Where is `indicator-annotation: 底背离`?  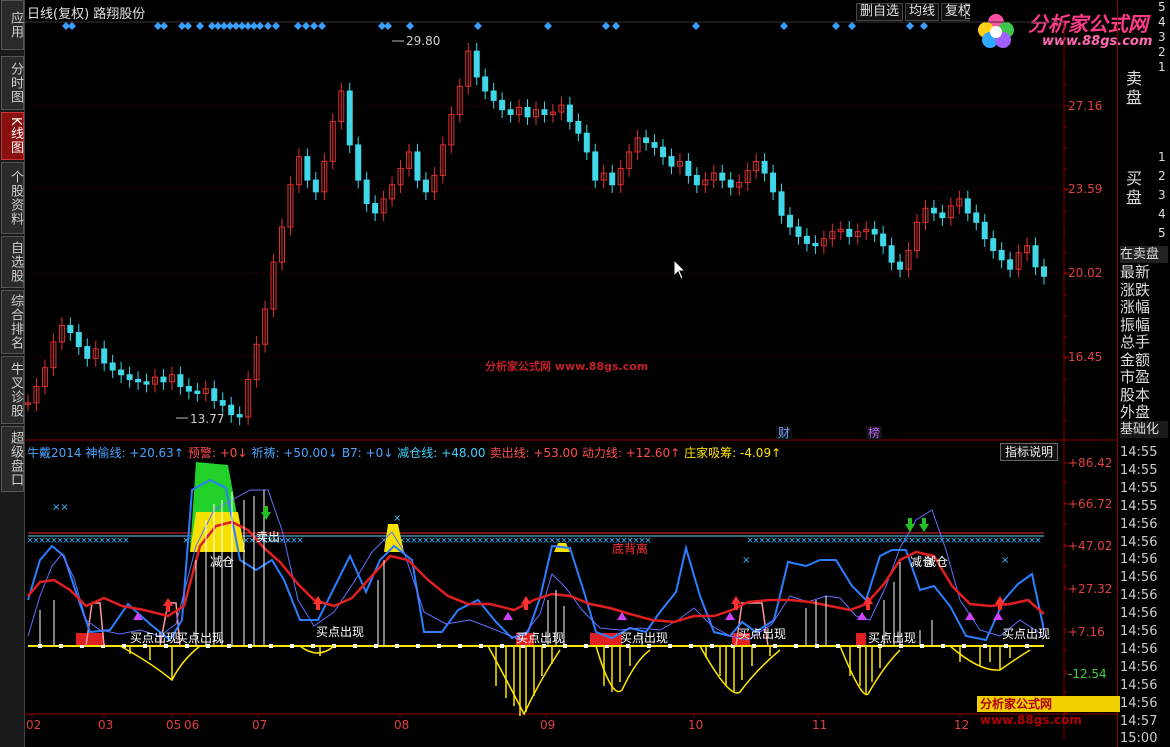 indicator-annotation: 底背离 is located at coordinates (630, 548).